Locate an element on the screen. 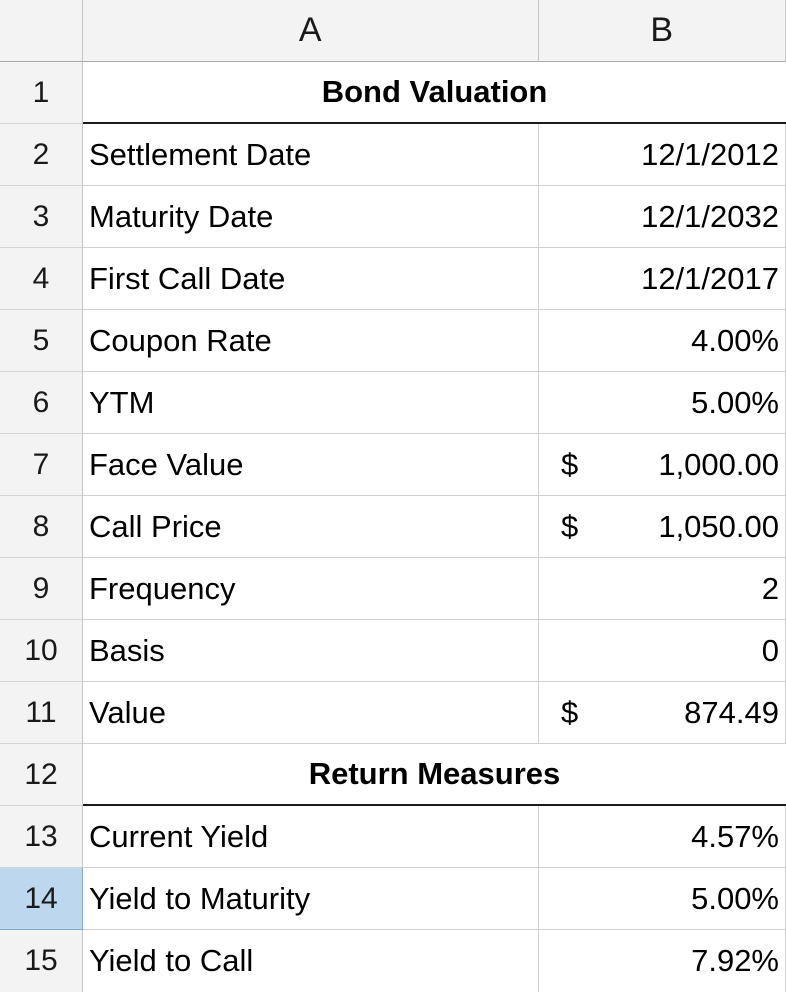 This screenshot has height=1000, width=786. sheet-row: 6 YTM 5.00% is located at coordinates (393, 403).